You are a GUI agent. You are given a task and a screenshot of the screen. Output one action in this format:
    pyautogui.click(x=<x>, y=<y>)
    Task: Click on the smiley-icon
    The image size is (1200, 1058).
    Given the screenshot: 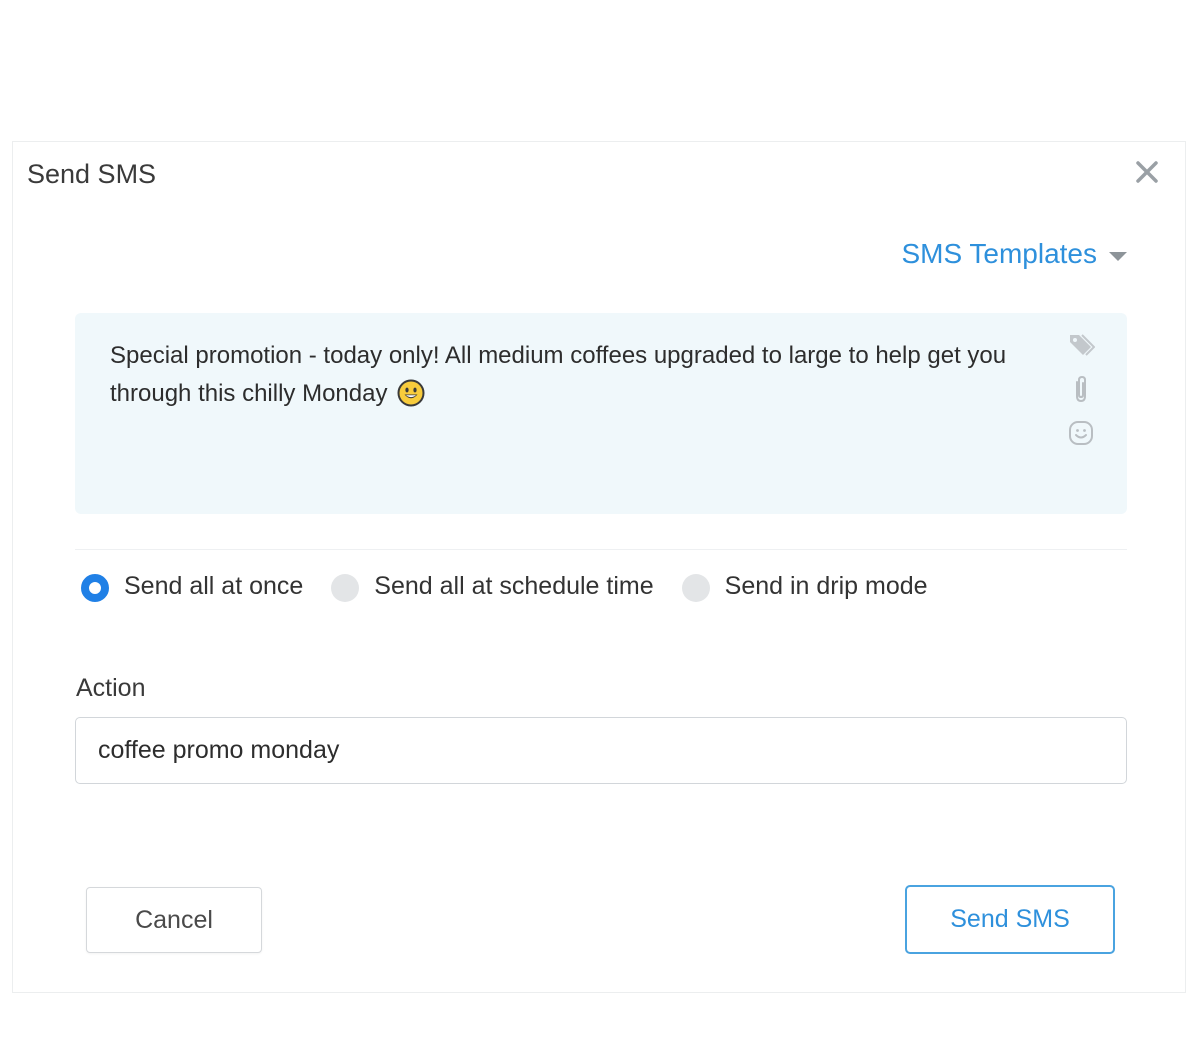 What is the action you would take?
    pyautogui.click(x=1081, y=433)
    